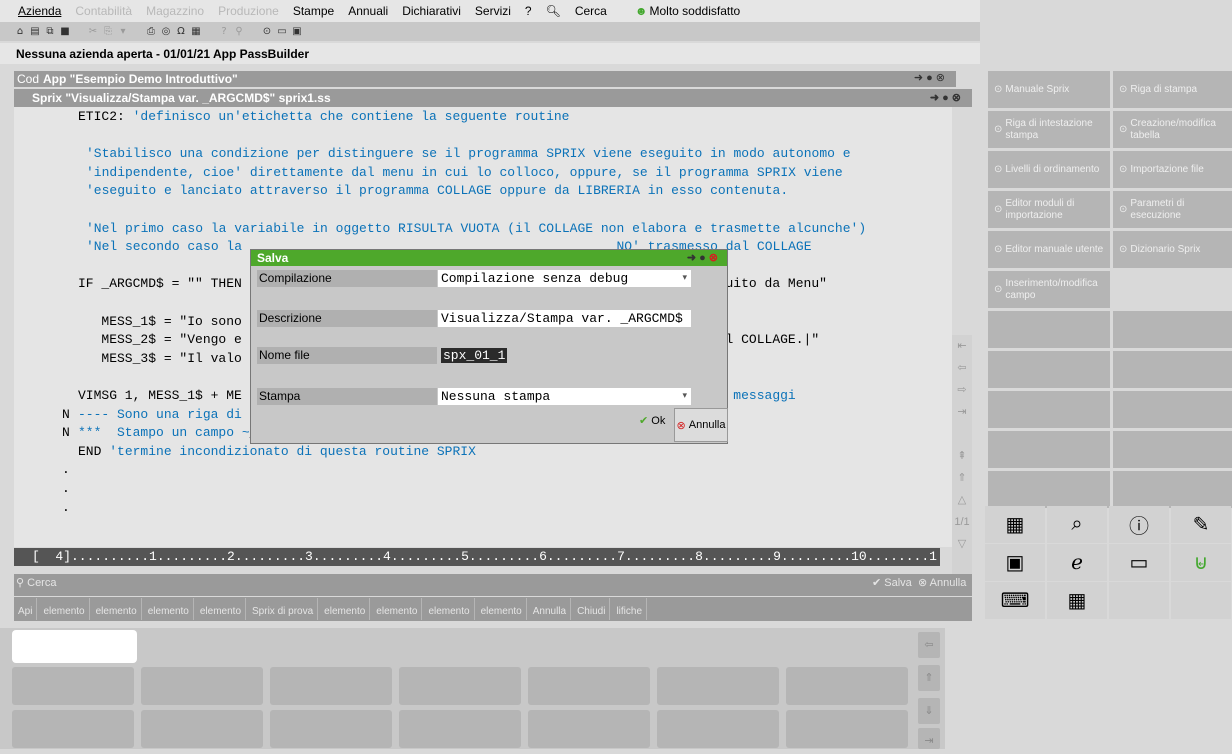 This screenshot has width=1232, height=754. Describe the element at coordinates (929, 678) in the screenshot. I see `lower-up-icon: ⇑` at that location.